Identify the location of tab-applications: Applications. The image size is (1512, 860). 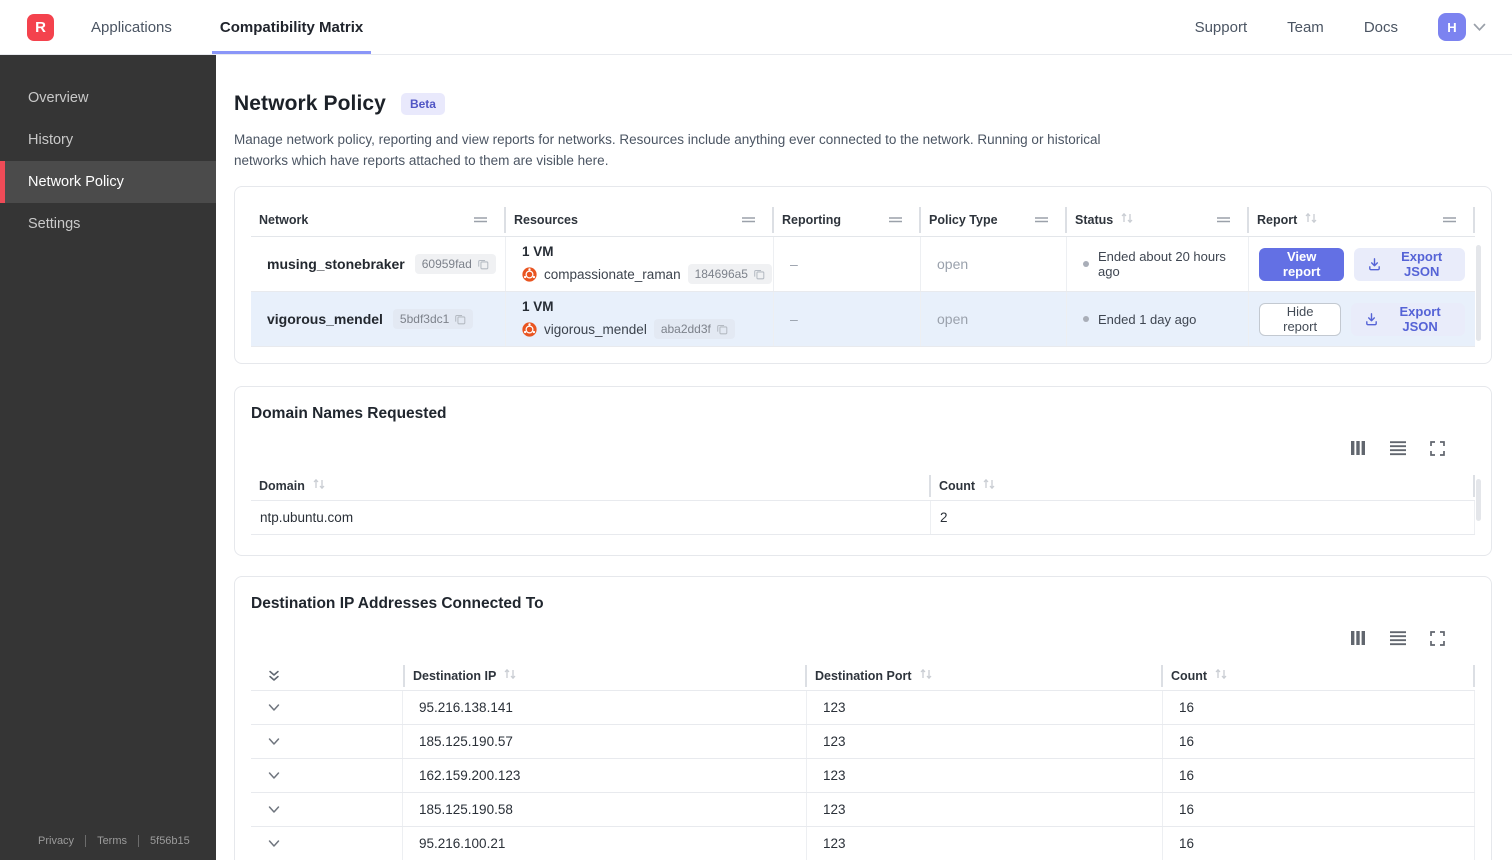
(131, 27).